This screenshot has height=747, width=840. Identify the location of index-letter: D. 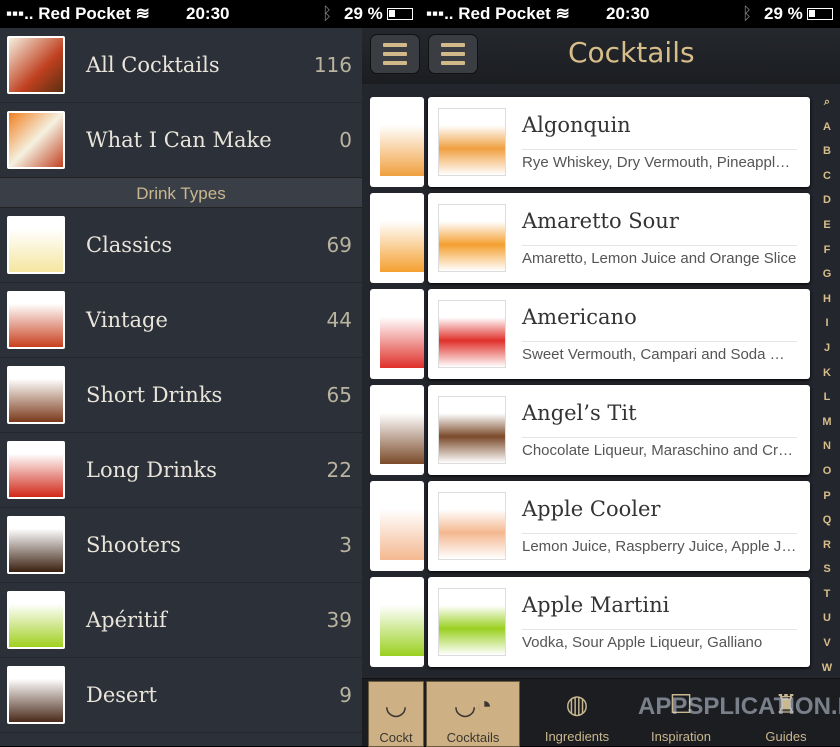
(827, 200).